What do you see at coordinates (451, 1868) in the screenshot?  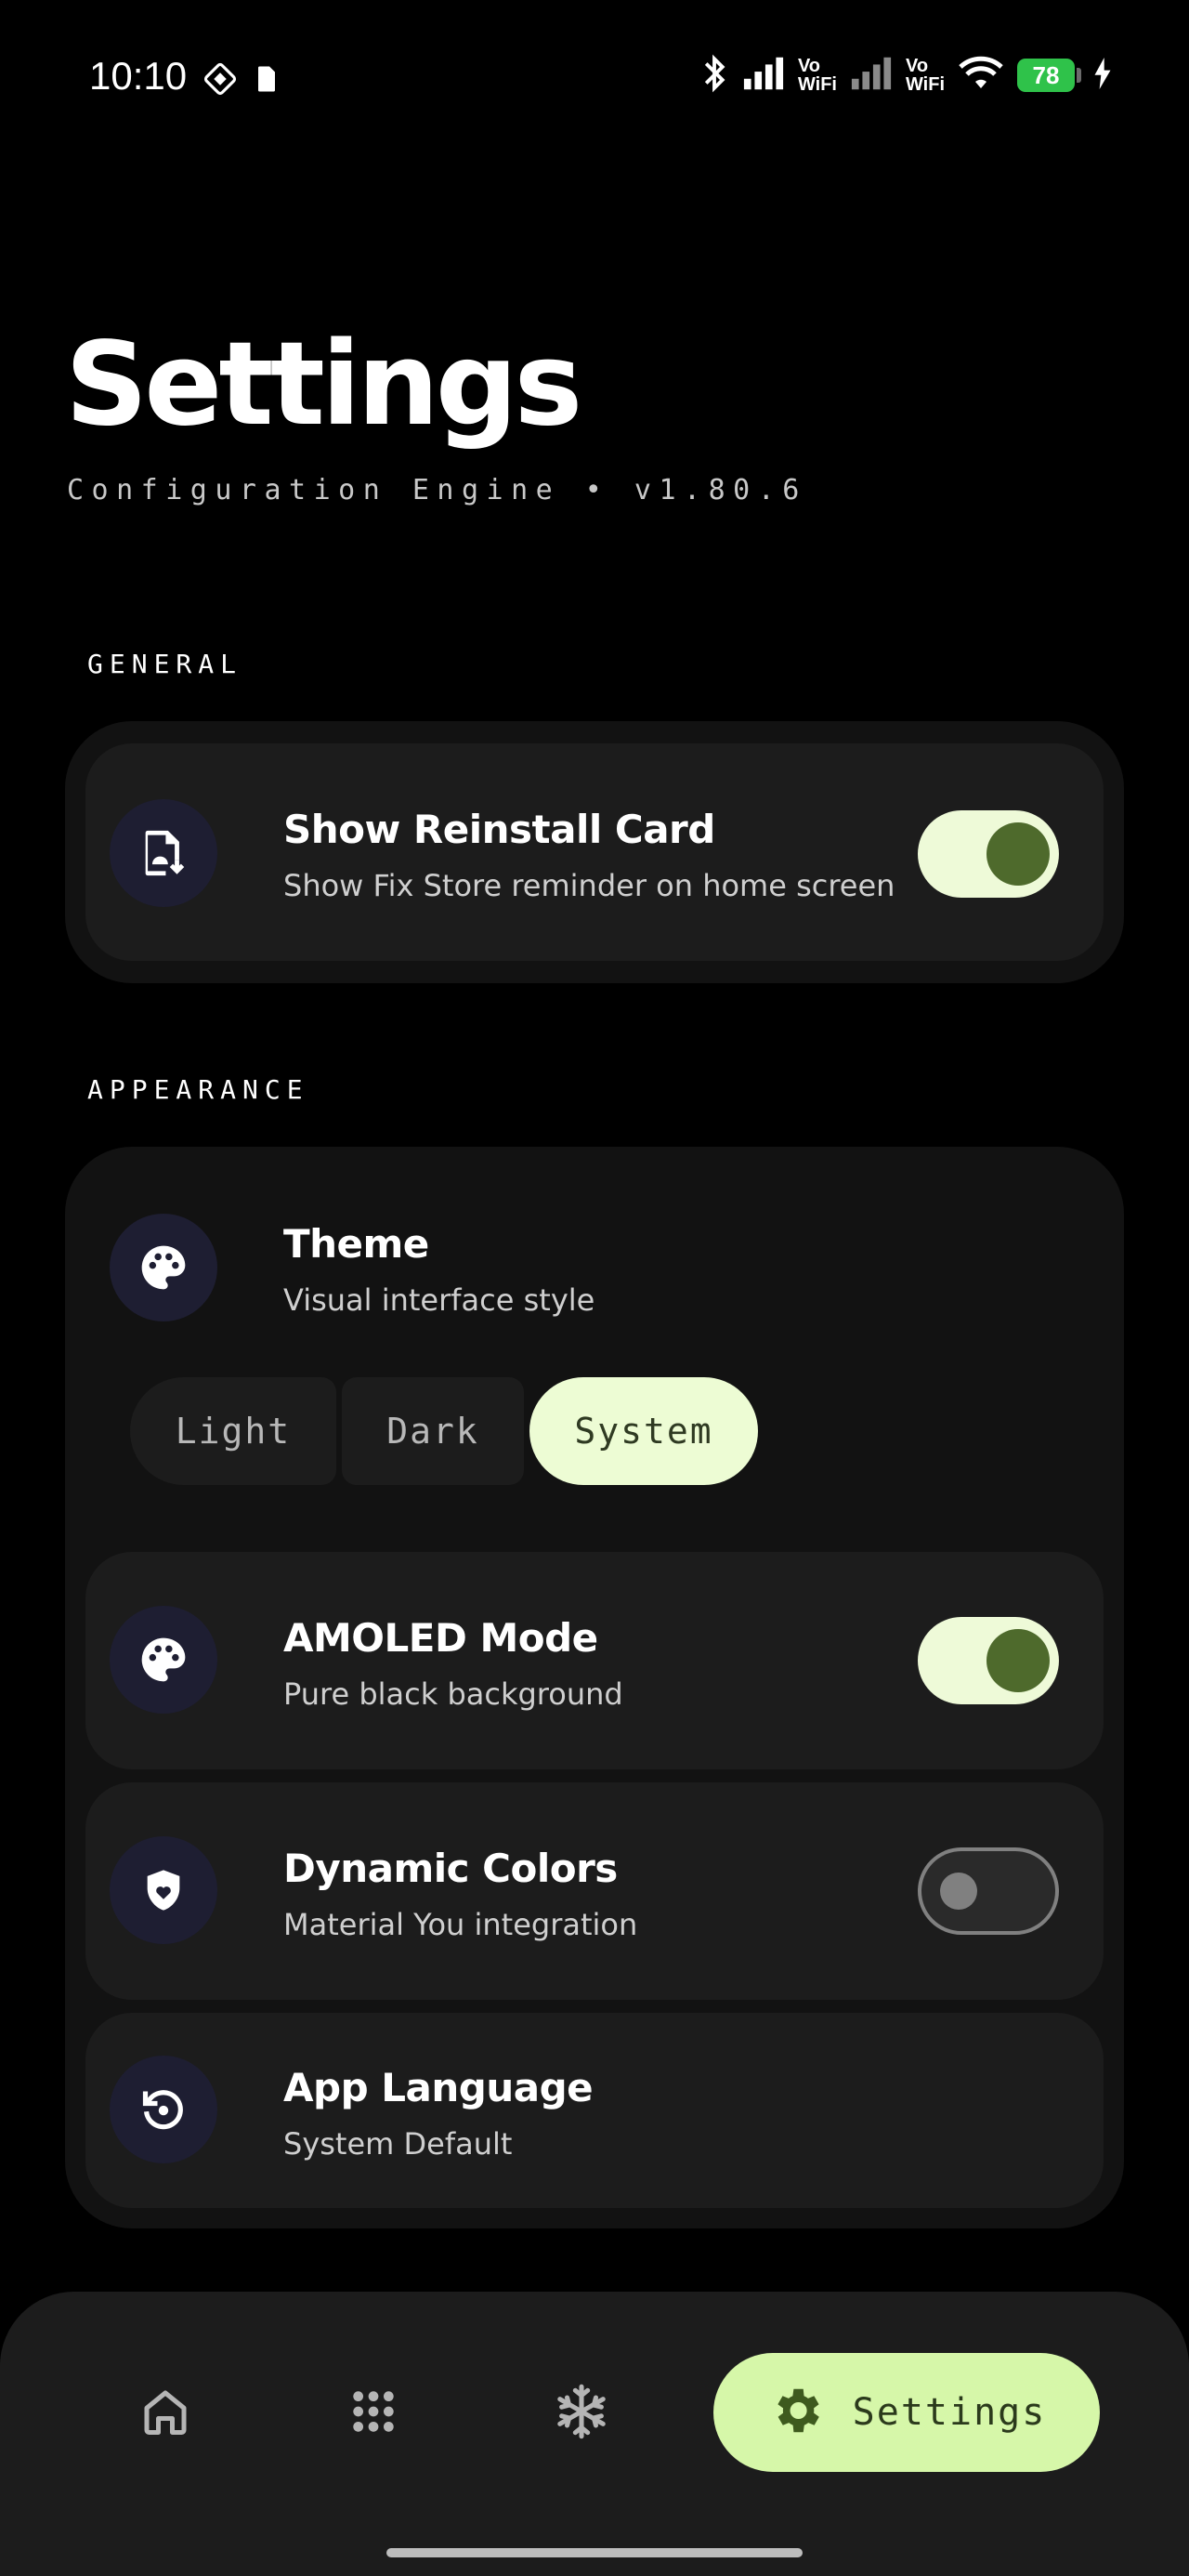 I see `dynamic-colors-title: Dynamic Colors` at bounding box center [451, 1868].